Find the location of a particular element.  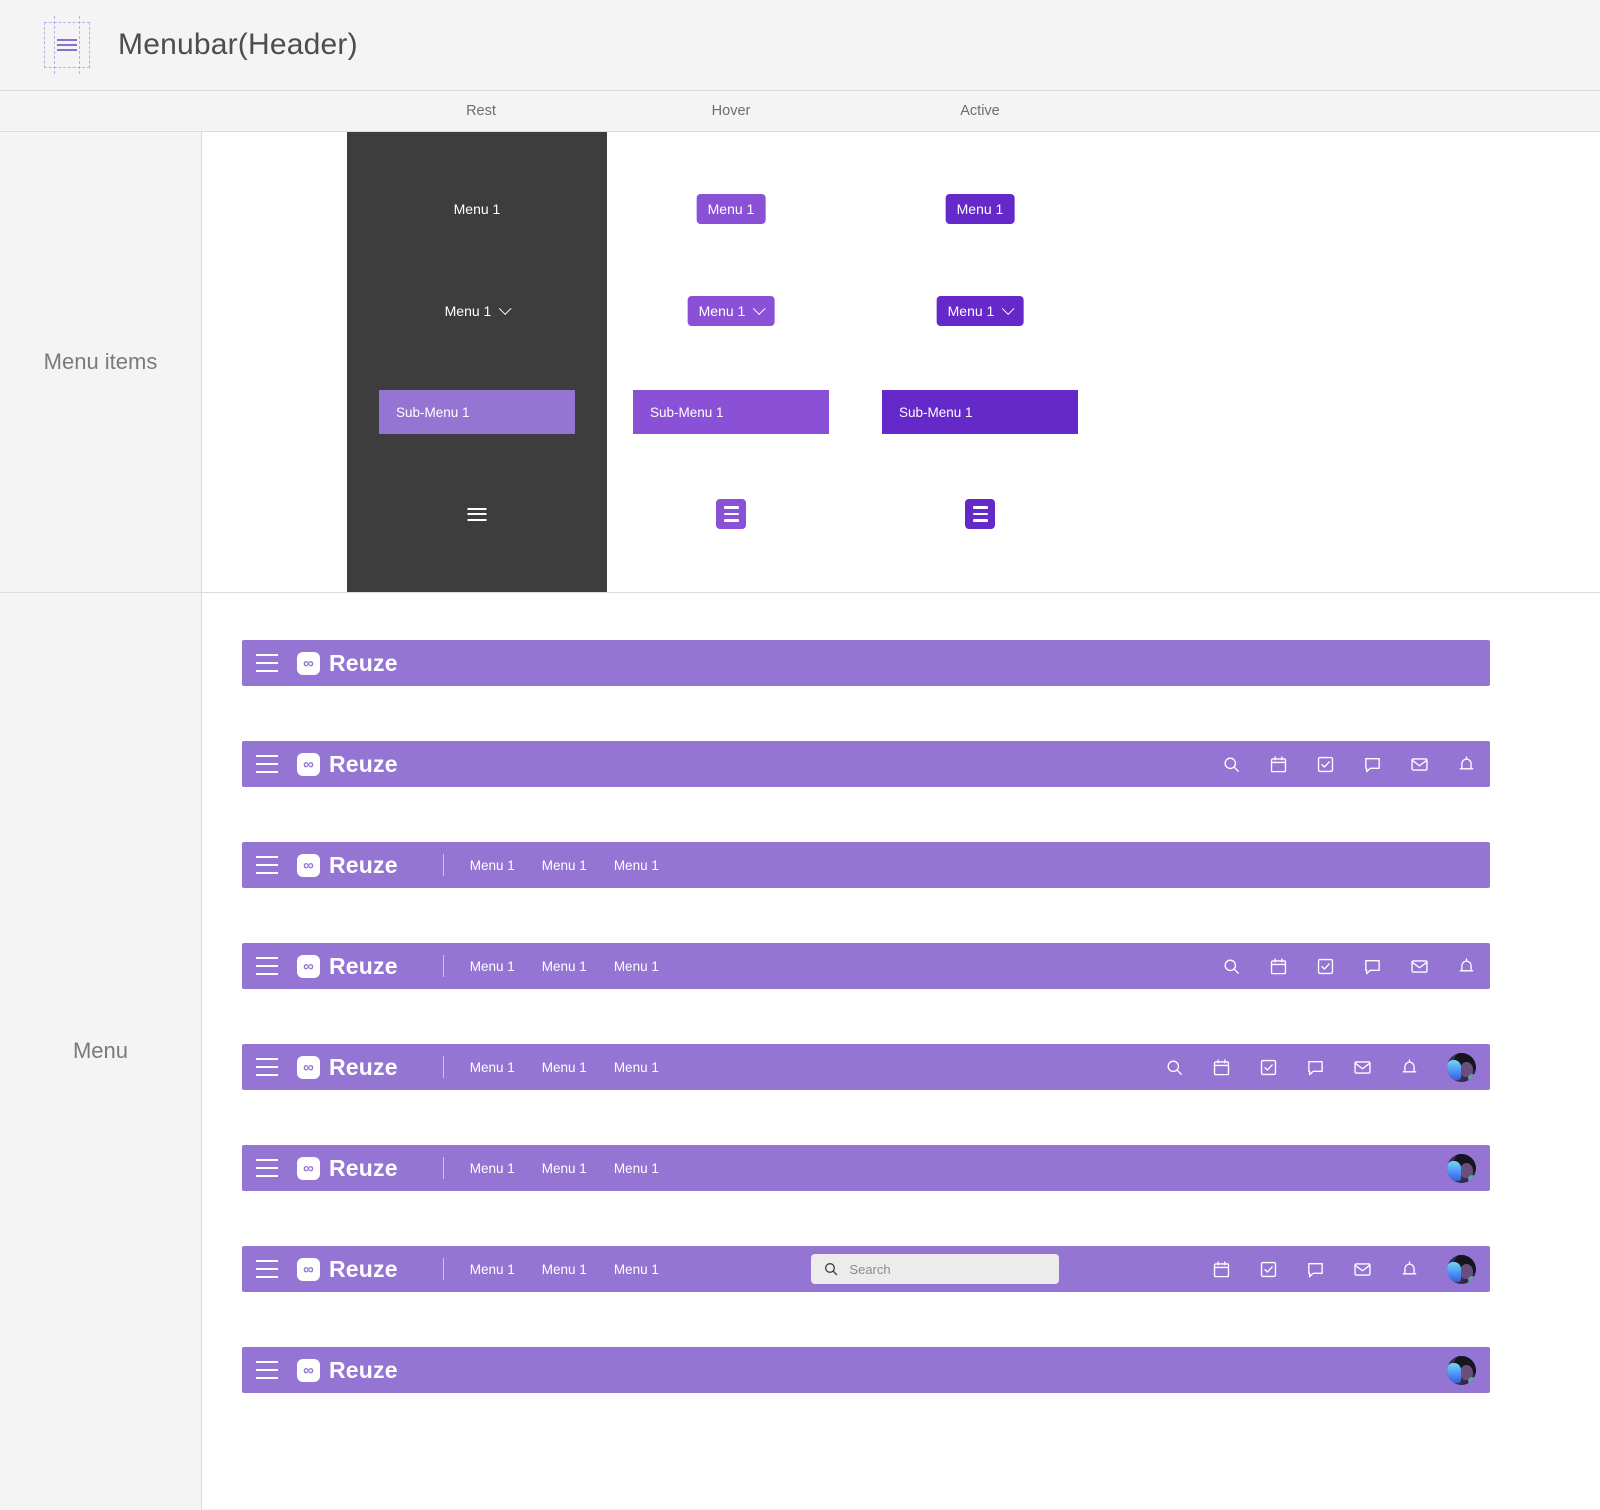

ham-menu-rest is located at coordinates (477, 514).